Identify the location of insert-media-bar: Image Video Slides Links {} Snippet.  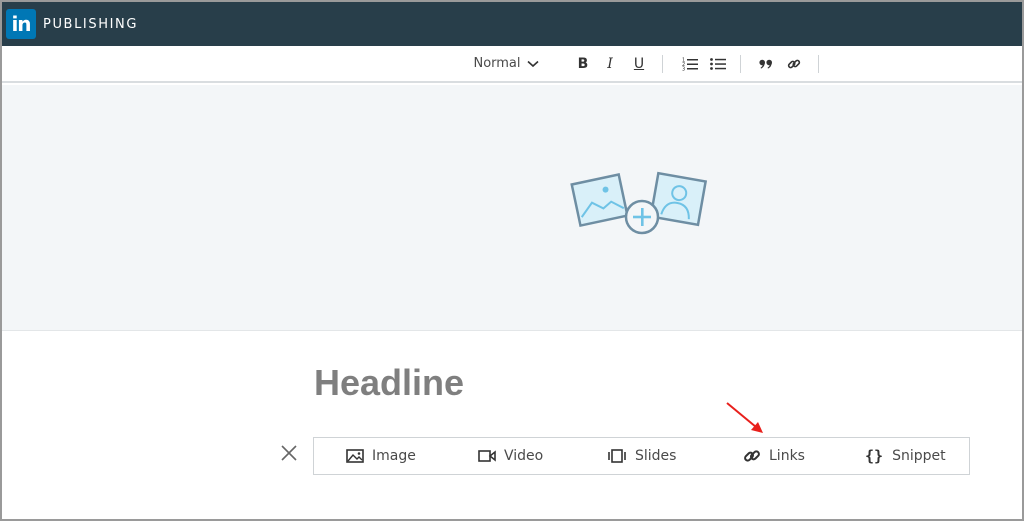
(641, 456).